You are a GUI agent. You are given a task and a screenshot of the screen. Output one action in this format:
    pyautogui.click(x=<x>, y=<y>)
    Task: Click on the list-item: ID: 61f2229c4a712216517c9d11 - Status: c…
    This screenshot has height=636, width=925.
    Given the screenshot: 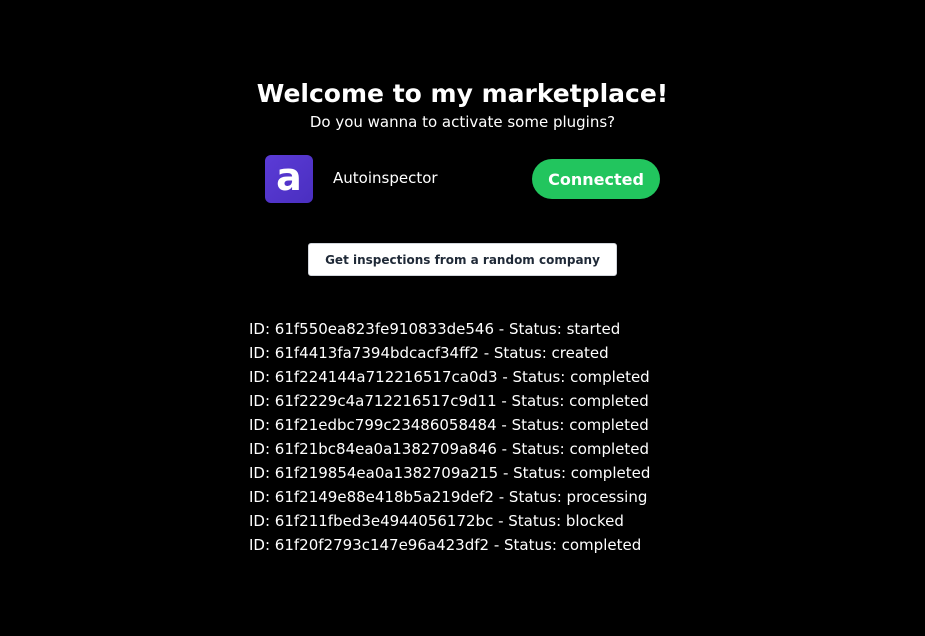 What is the action you would take?
    pyautogui.click(x=449, y=401)
    